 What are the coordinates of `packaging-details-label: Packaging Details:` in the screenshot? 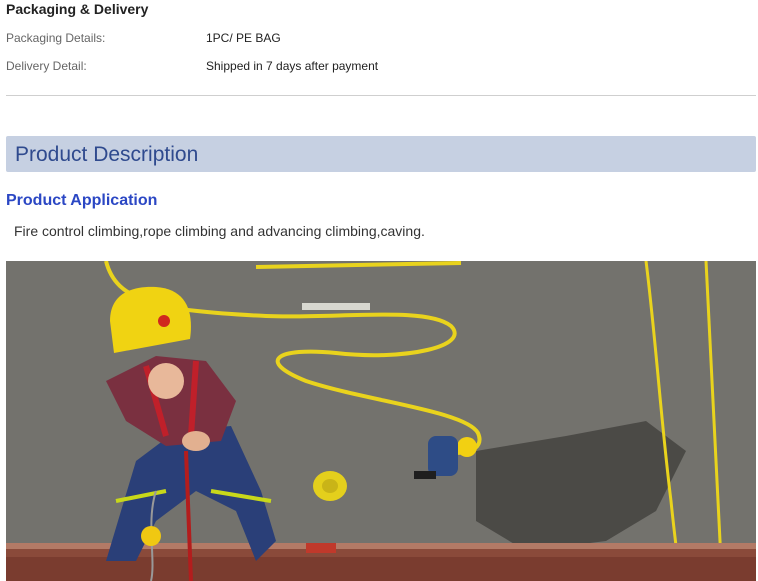 It's located at (56, 38).